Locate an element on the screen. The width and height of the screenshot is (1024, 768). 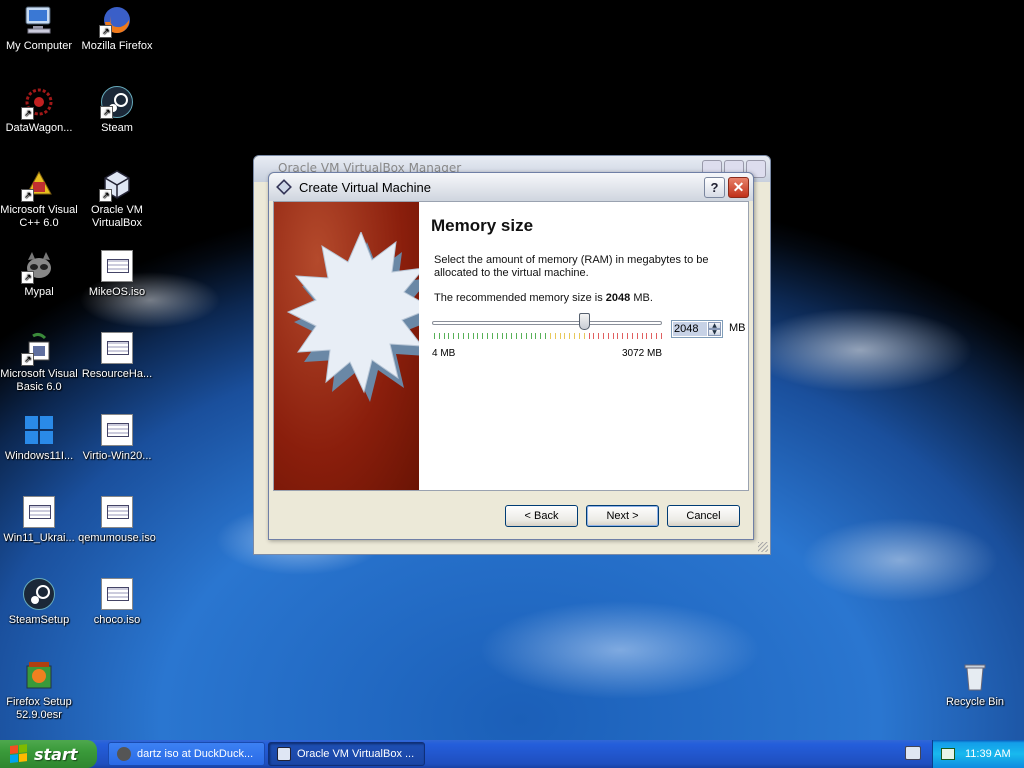
desktop-icon-choco: choco.iso is located at coordinates (117, 602).